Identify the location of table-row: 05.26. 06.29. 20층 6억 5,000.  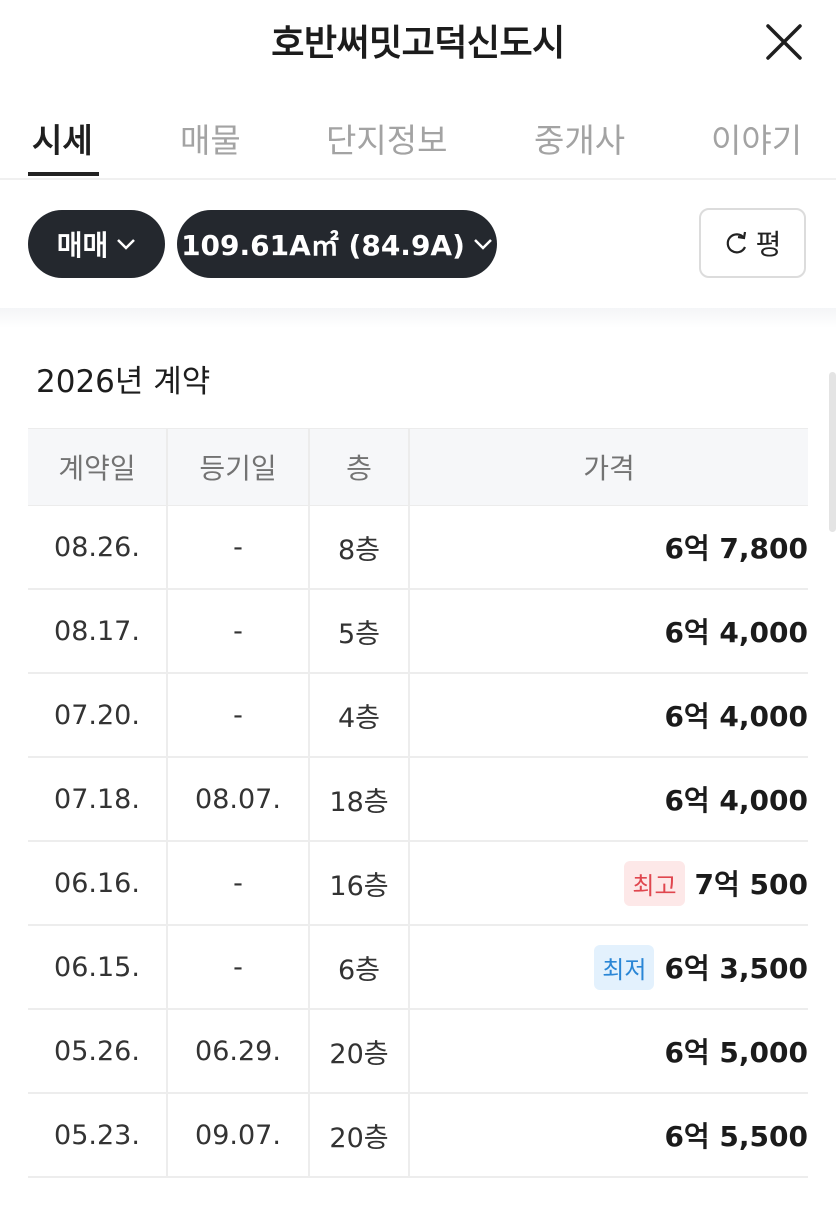
(418, 1052).